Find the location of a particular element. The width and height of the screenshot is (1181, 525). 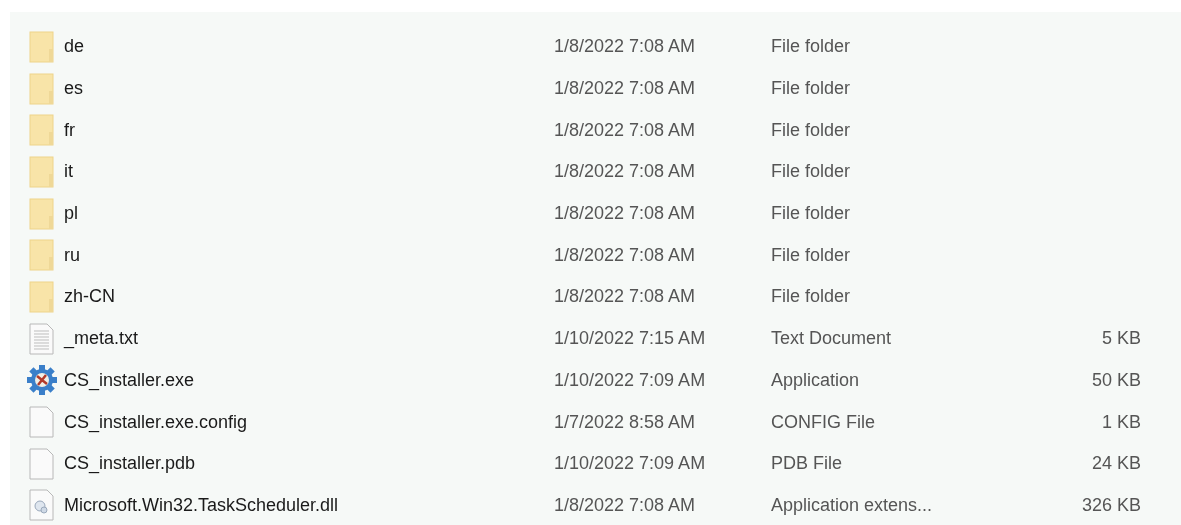

file-name: Microsoft.Win32.TaskScheduler.dll is located at coordinates (309, 505).